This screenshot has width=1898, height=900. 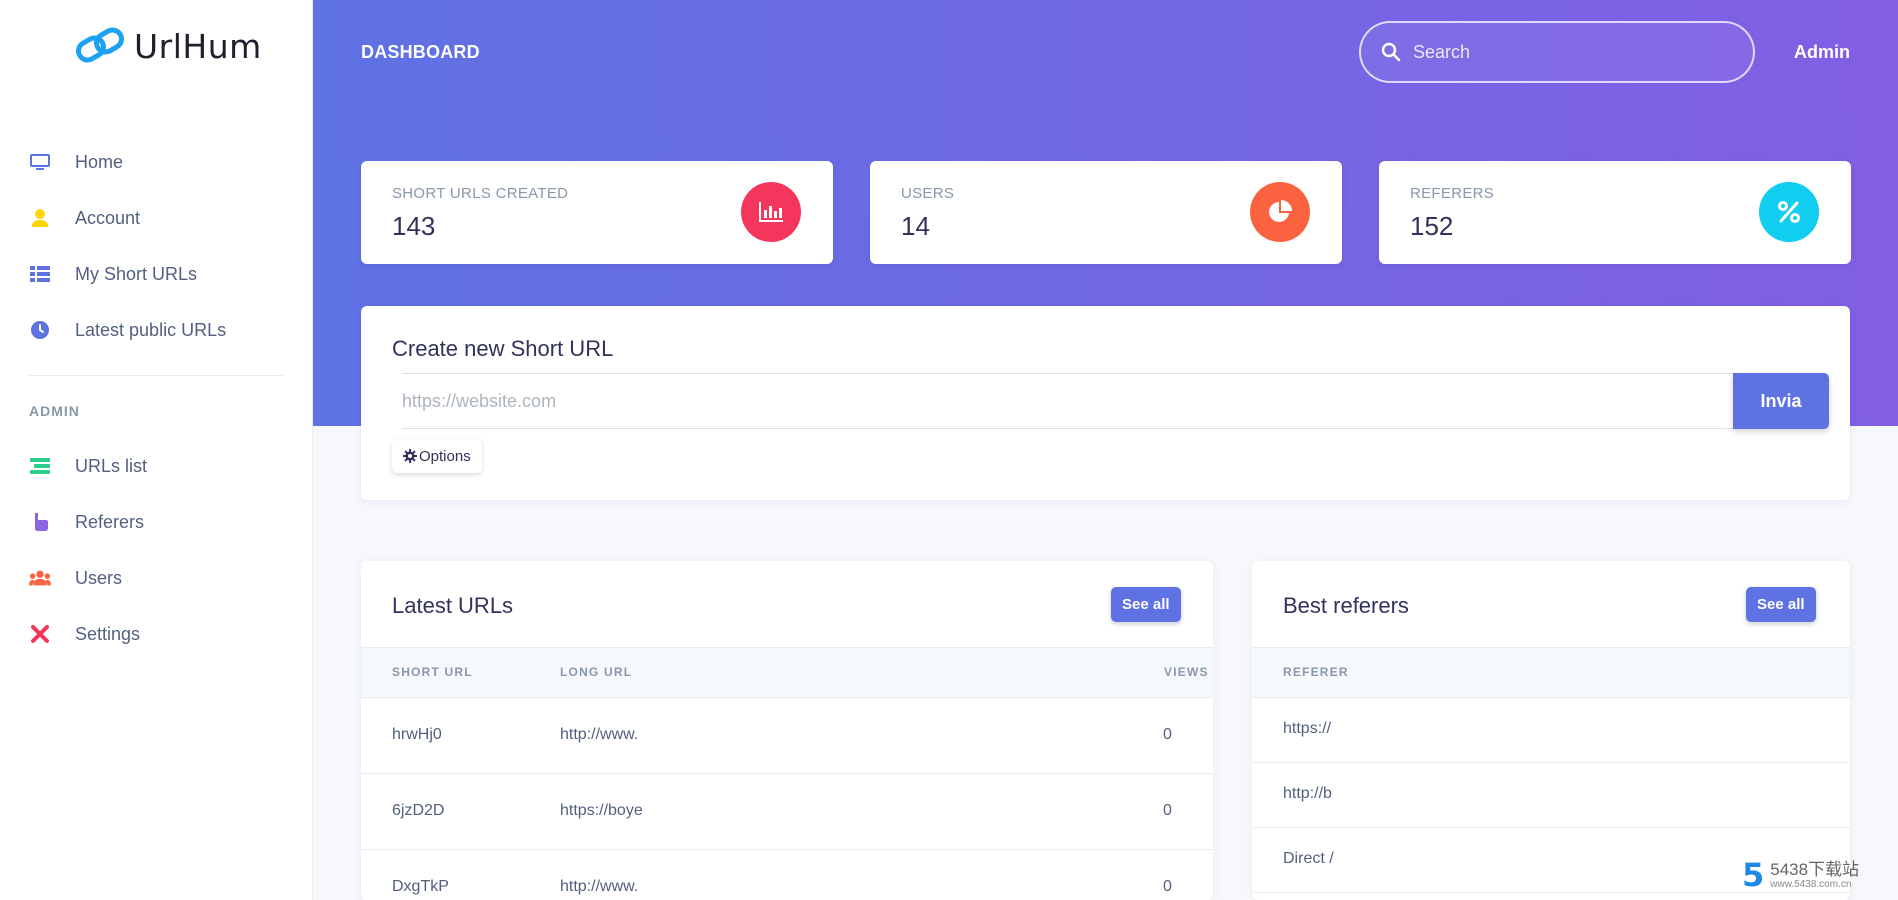 I want to click on short-url-cell: 6jzD2D, so click(x=418, y=811).